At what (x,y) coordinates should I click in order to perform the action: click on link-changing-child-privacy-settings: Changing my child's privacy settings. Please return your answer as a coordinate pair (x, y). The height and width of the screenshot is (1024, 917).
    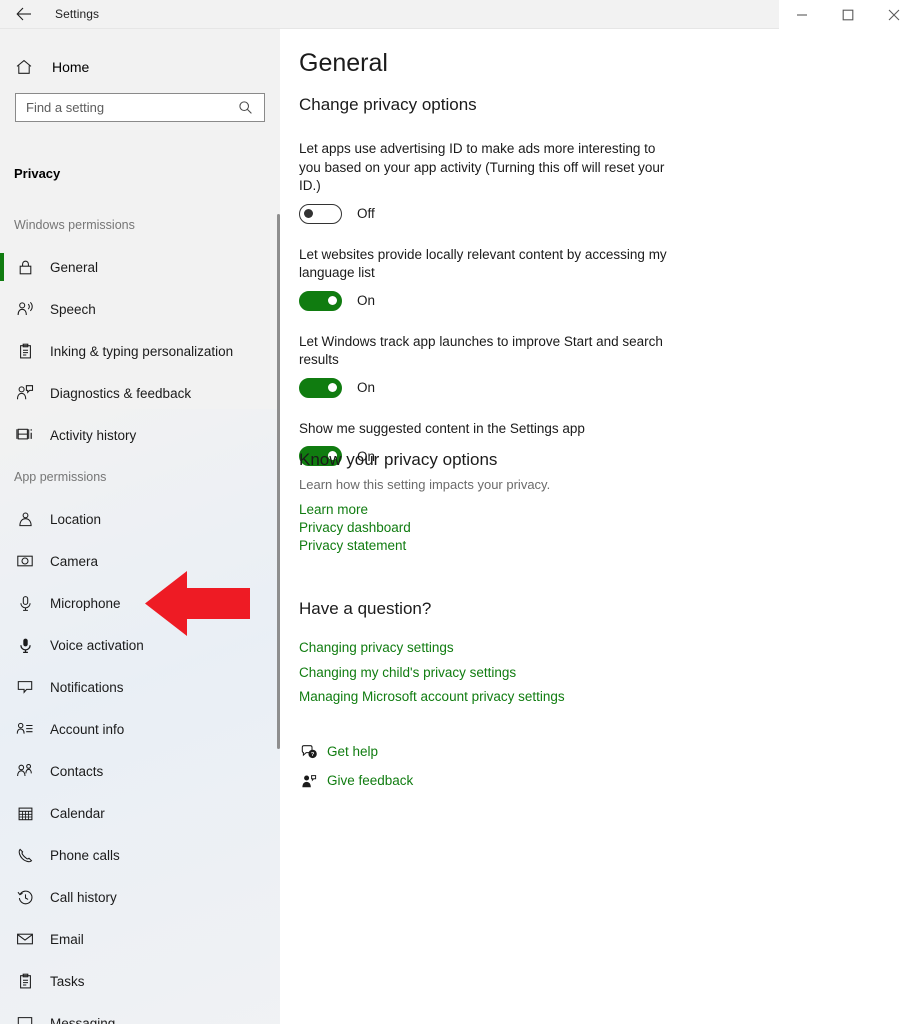
    Looking at the image, I should click on (529, 673).